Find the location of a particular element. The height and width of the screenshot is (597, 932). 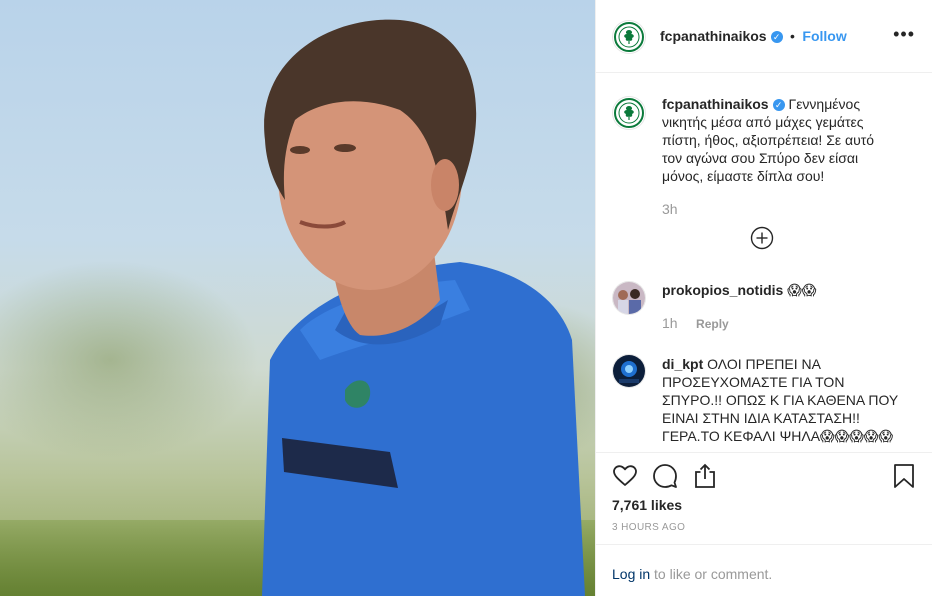

caption-avatar is located at coordinates (629, 113).